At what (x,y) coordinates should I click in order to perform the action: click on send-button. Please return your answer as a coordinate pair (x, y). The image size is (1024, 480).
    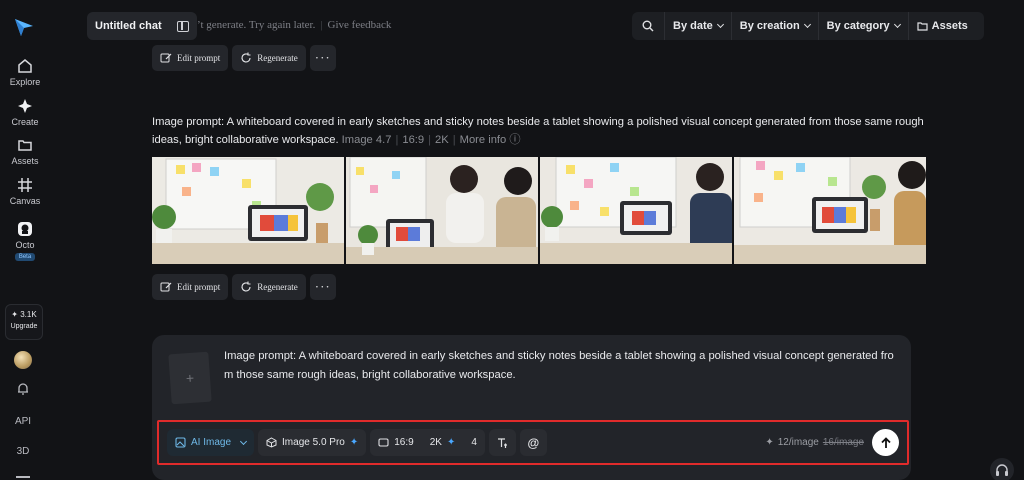
    Looking at the image, I should click on (885, 442).